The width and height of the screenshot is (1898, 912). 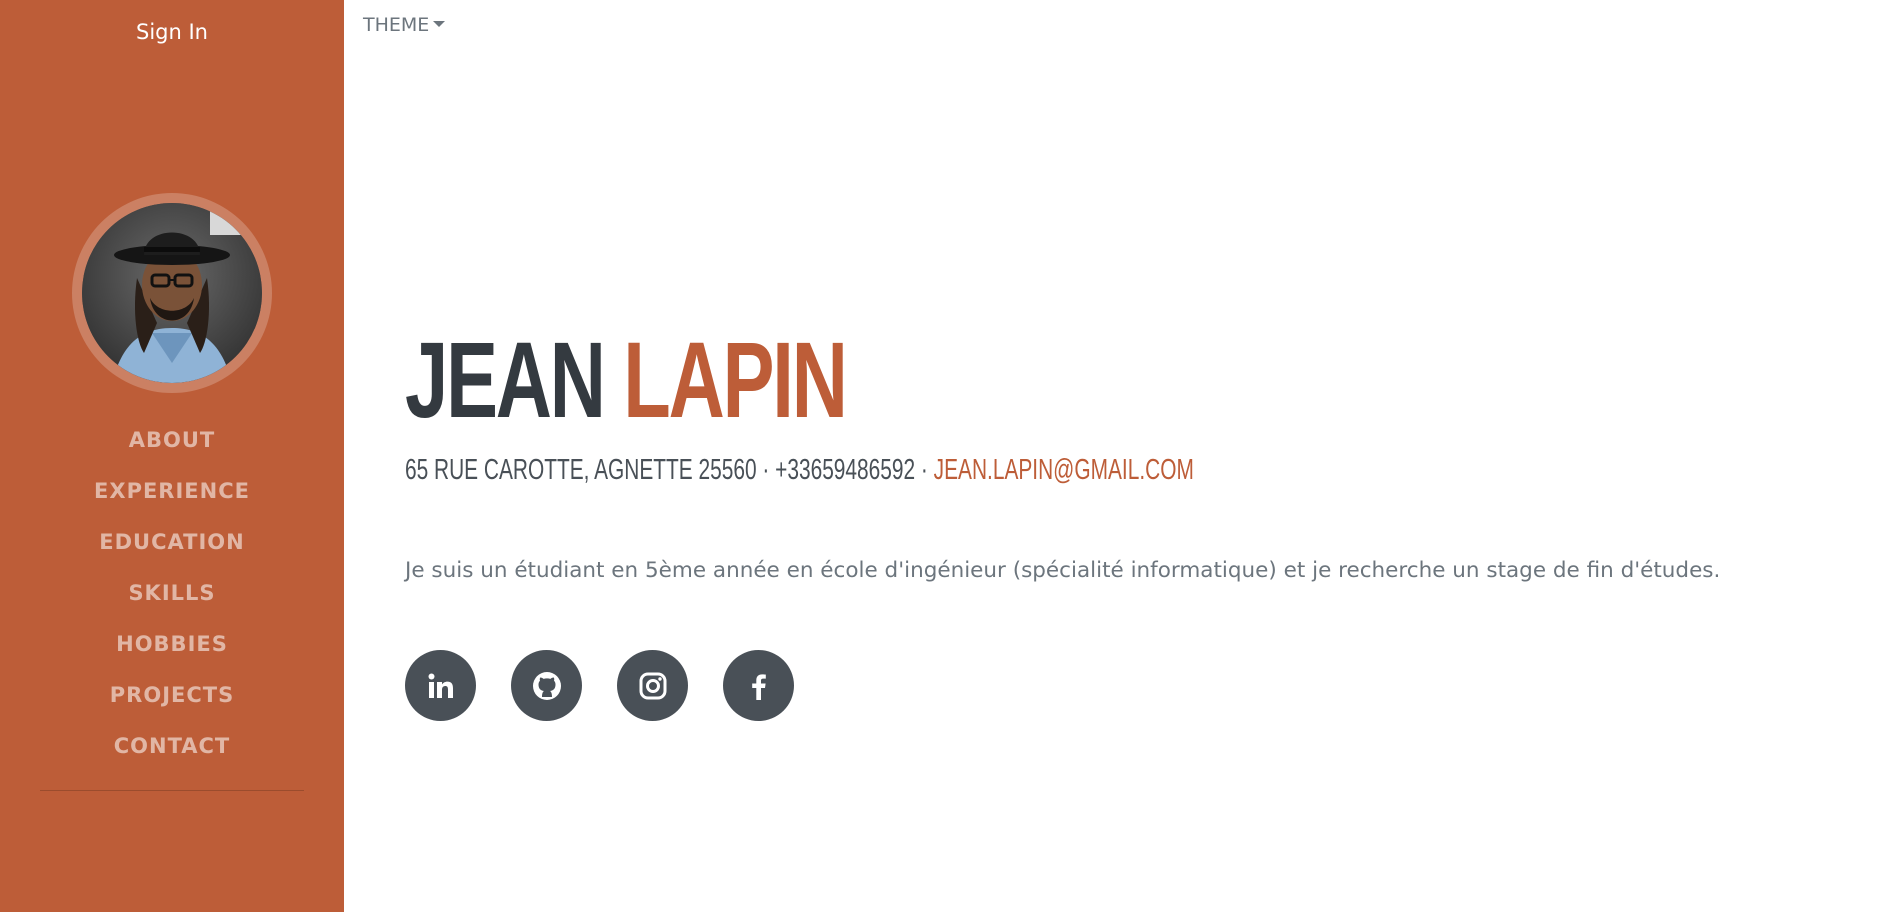 I want to click on sidebar-item-hobbies: HOBBIES, so click(x=172, y=649).